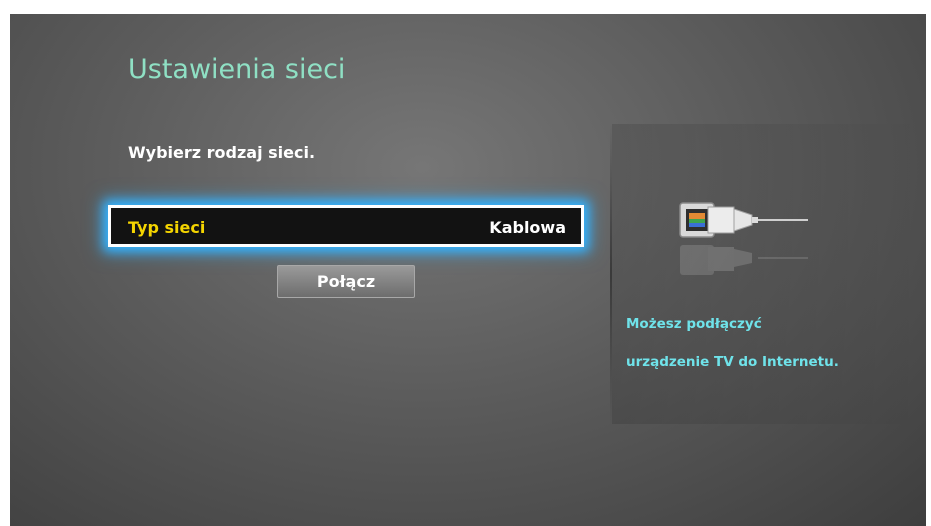  Describe the element at coordinates (694, 324) in the screenshot. I see `info-text-line1: Możesz podłączyć` at that location.